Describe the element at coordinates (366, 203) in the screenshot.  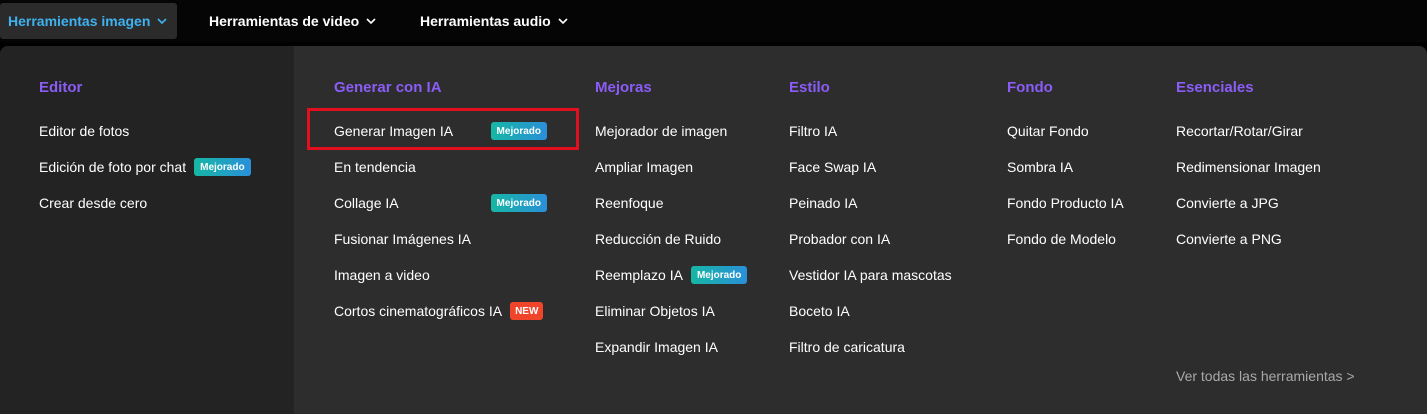
I see `item-label: Collage IA` at that location.